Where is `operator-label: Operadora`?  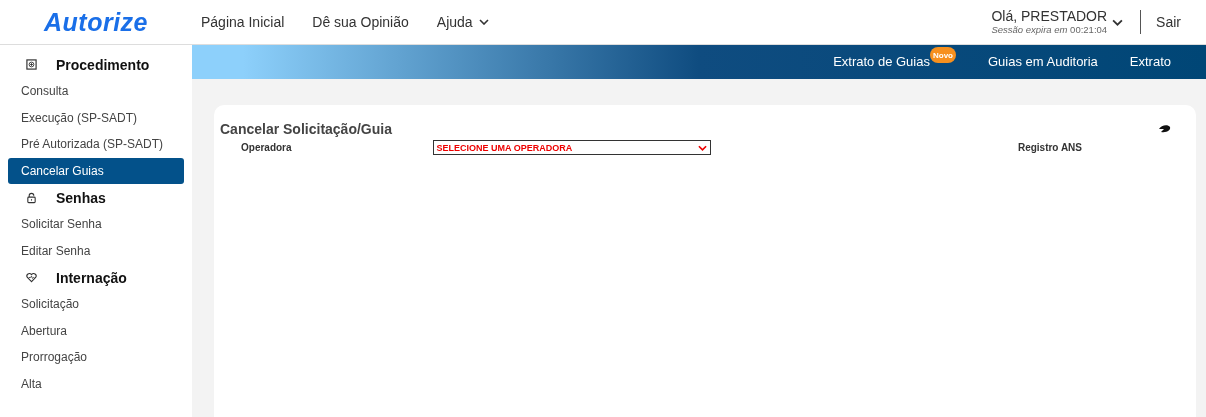 operator-label: Operadora is located at coordinates (266, 147).